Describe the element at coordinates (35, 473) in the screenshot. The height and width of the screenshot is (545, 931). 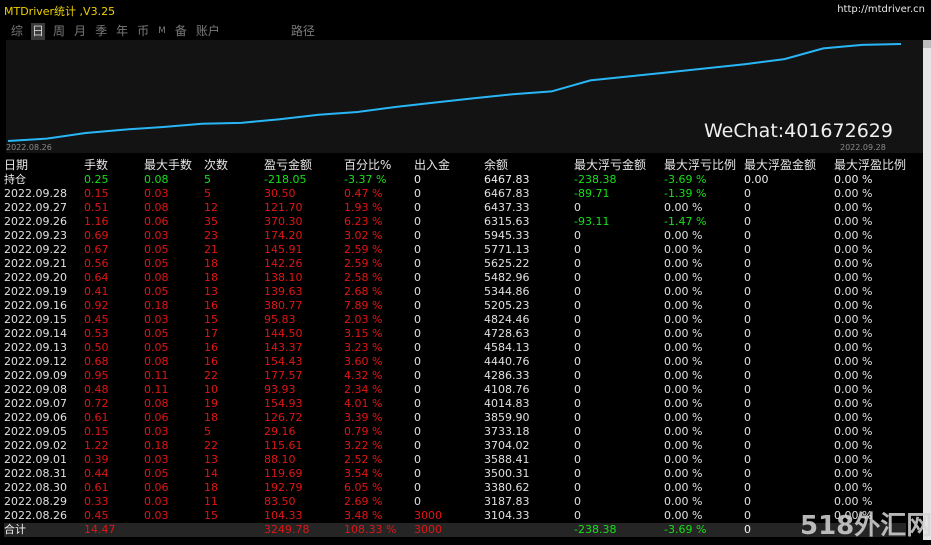
I see `table-cell: 2022.08.31` at that location.